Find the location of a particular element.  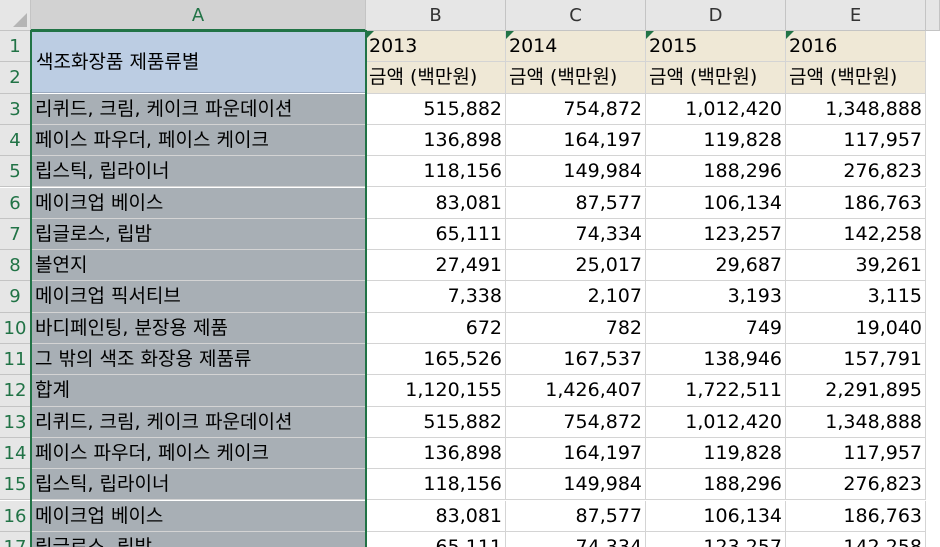

cell-a1-merged-title: 색조화장품 제품류별 is located at coordinates (198, 62).